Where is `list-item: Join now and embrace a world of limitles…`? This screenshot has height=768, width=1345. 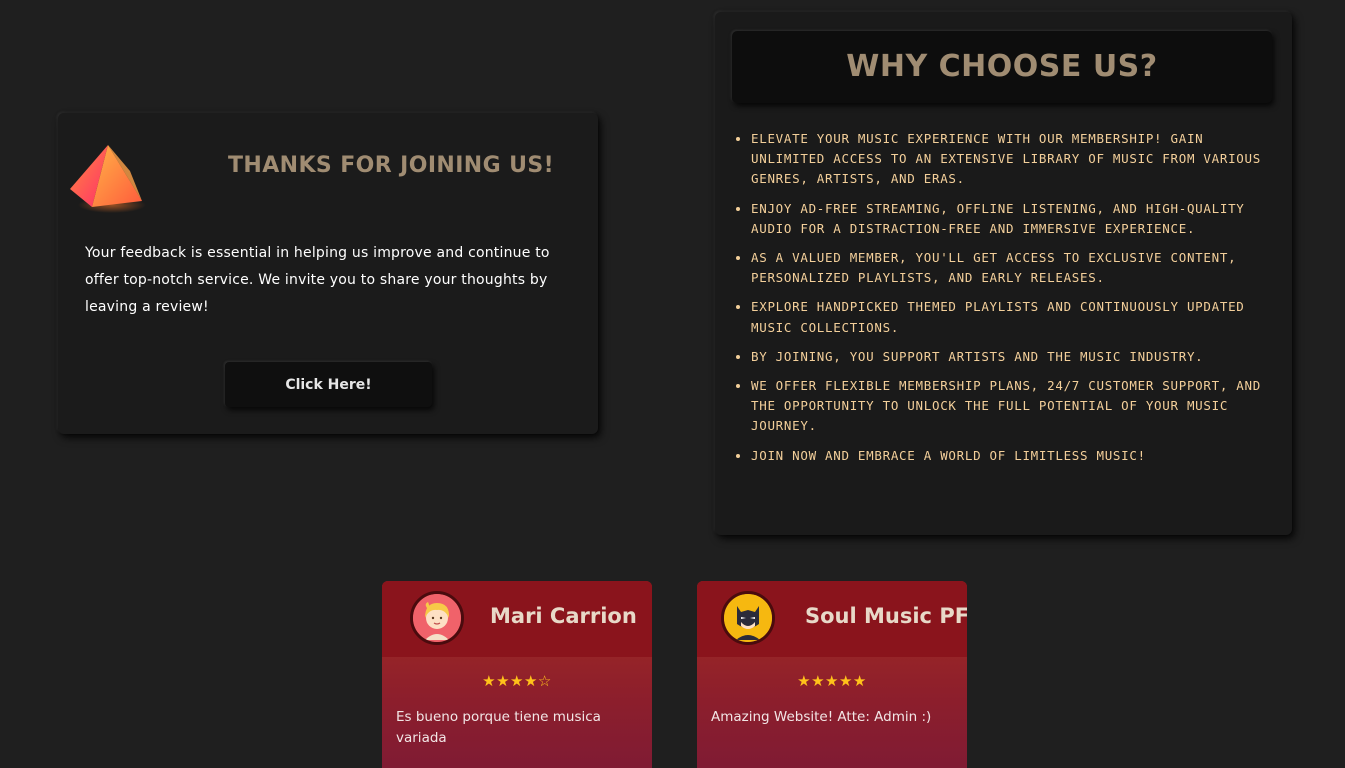 list-item: Join now and embrace a world of limitles… is located at coordinates (1016, 456).